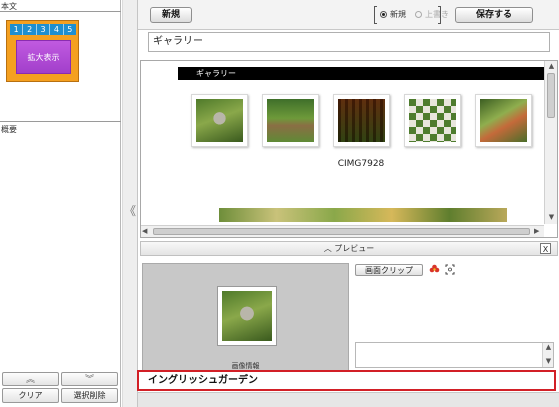  I want to click on title-input: ギャラリー, so click(349, 42).